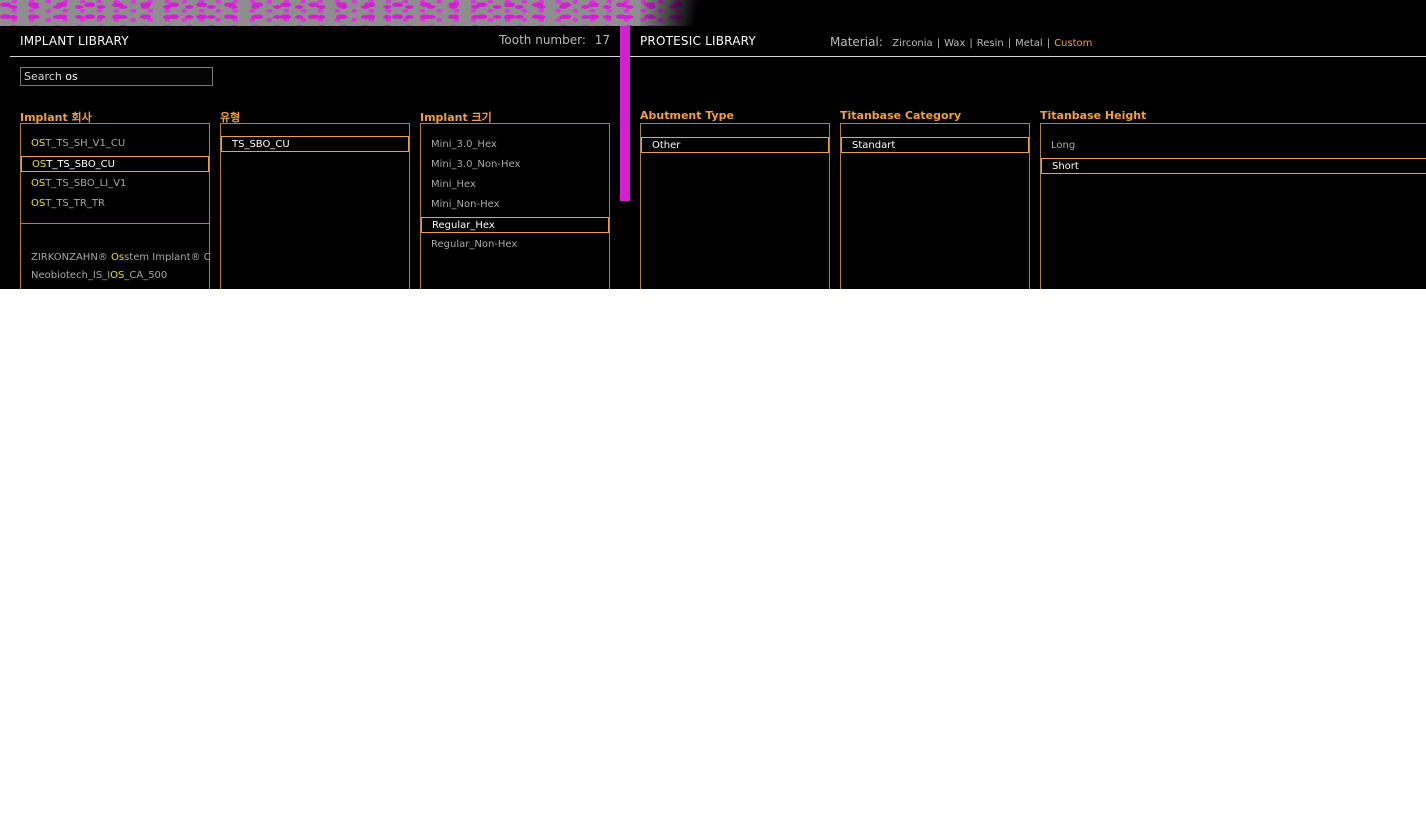 This screenshot has height=825, width=1426. I want to click on material-label: Material:, so click(856, 42).